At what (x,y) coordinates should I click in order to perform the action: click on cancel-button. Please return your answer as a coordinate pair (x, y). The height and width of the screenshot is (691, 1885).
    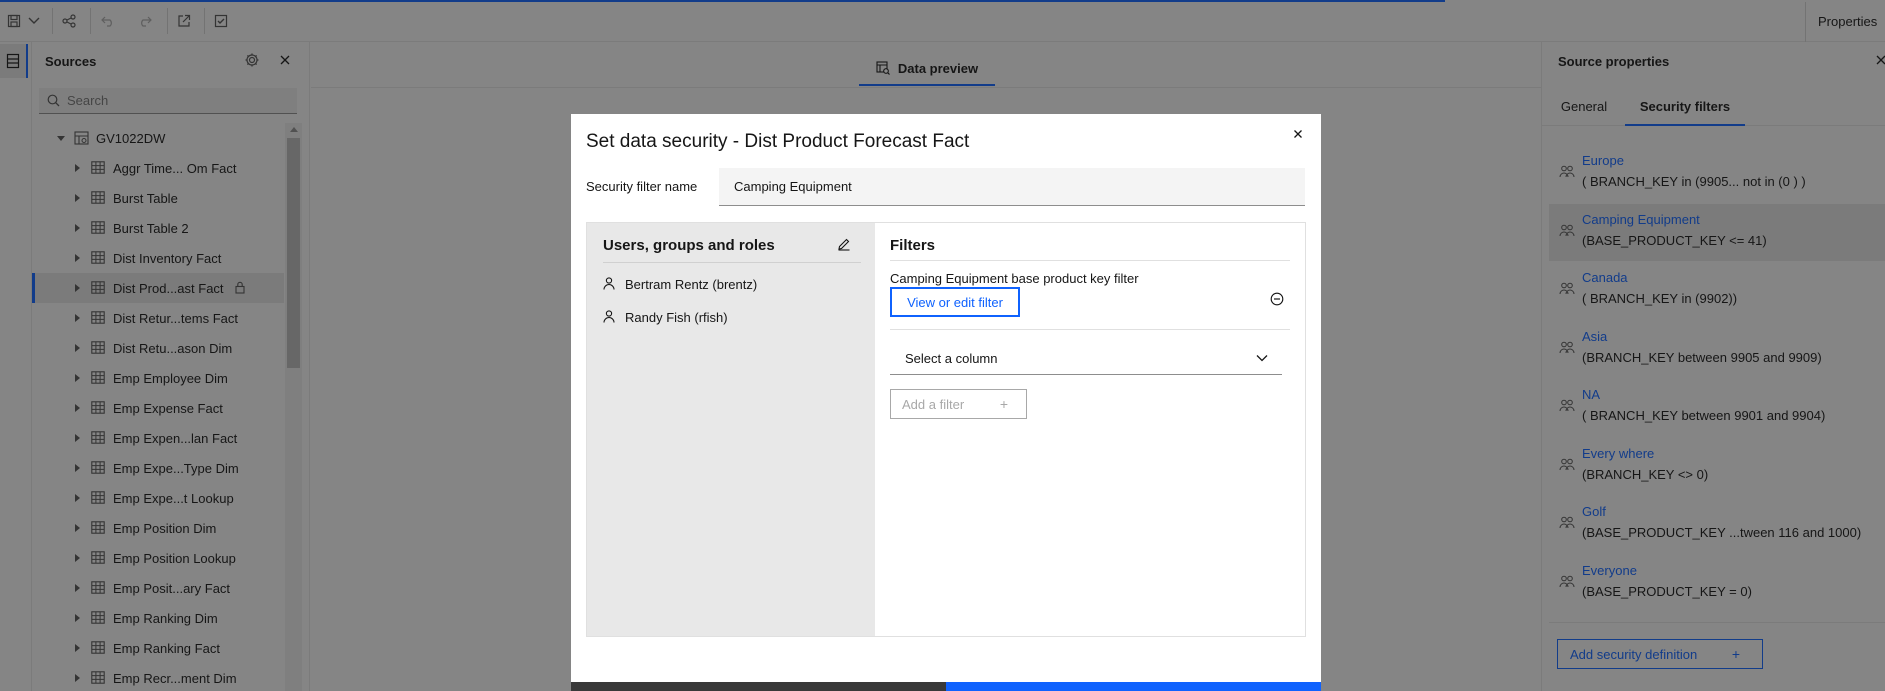
    Looking at the image, I should click on (758, 686).